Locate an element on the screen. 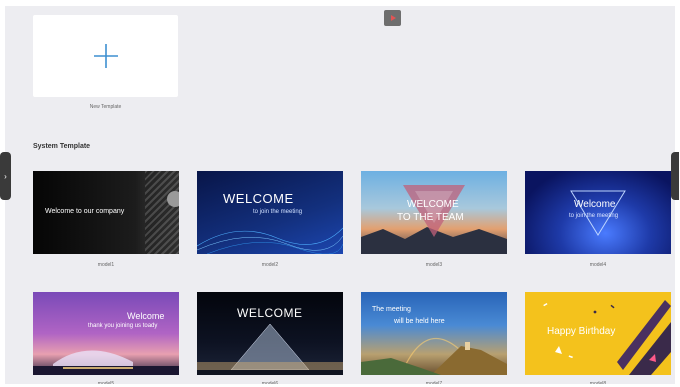  new-template-label: New Template is located at coordinates (105, 107).